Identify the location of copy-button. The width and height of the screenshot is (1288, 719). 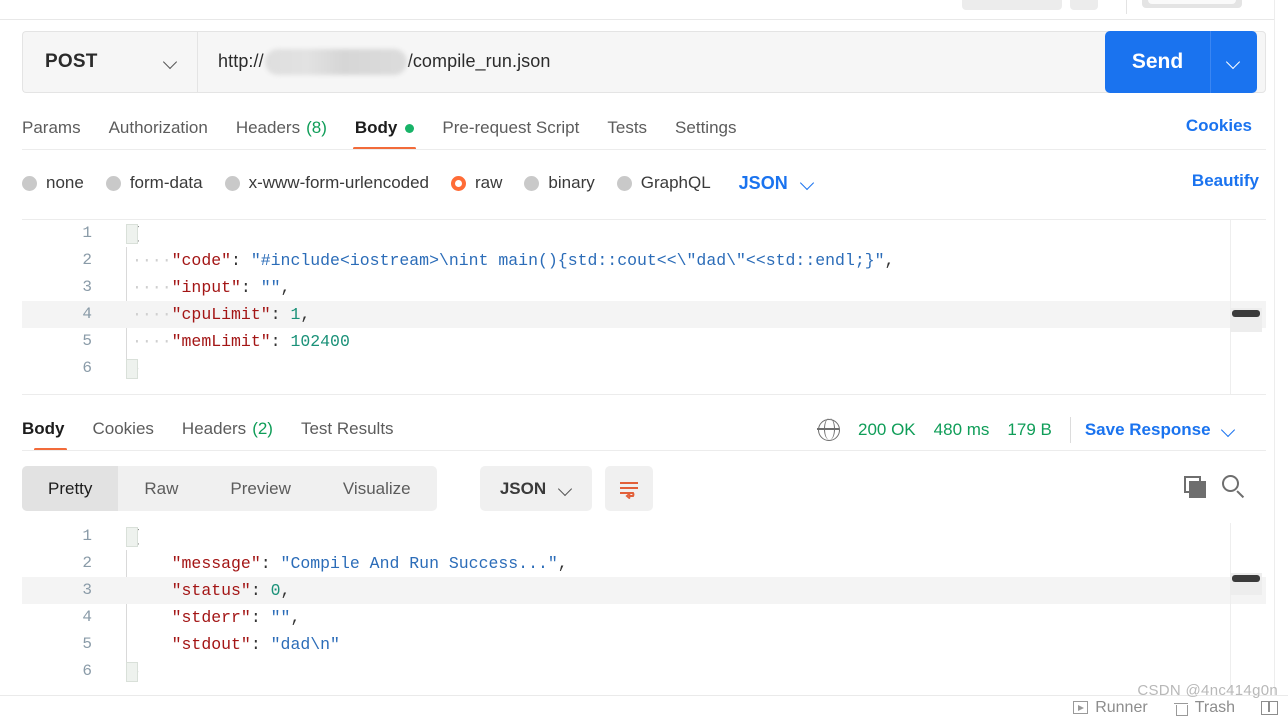
(1197, 489).